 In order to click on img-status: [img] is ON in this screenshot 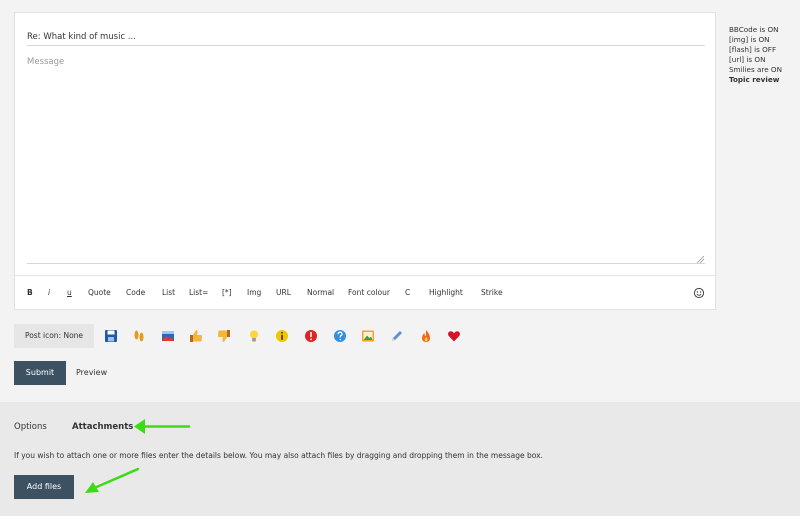, I will do `click(749, 39)`.